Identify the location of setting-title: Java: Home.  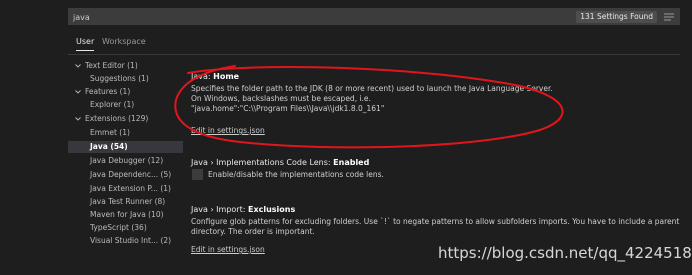
(401, 77).